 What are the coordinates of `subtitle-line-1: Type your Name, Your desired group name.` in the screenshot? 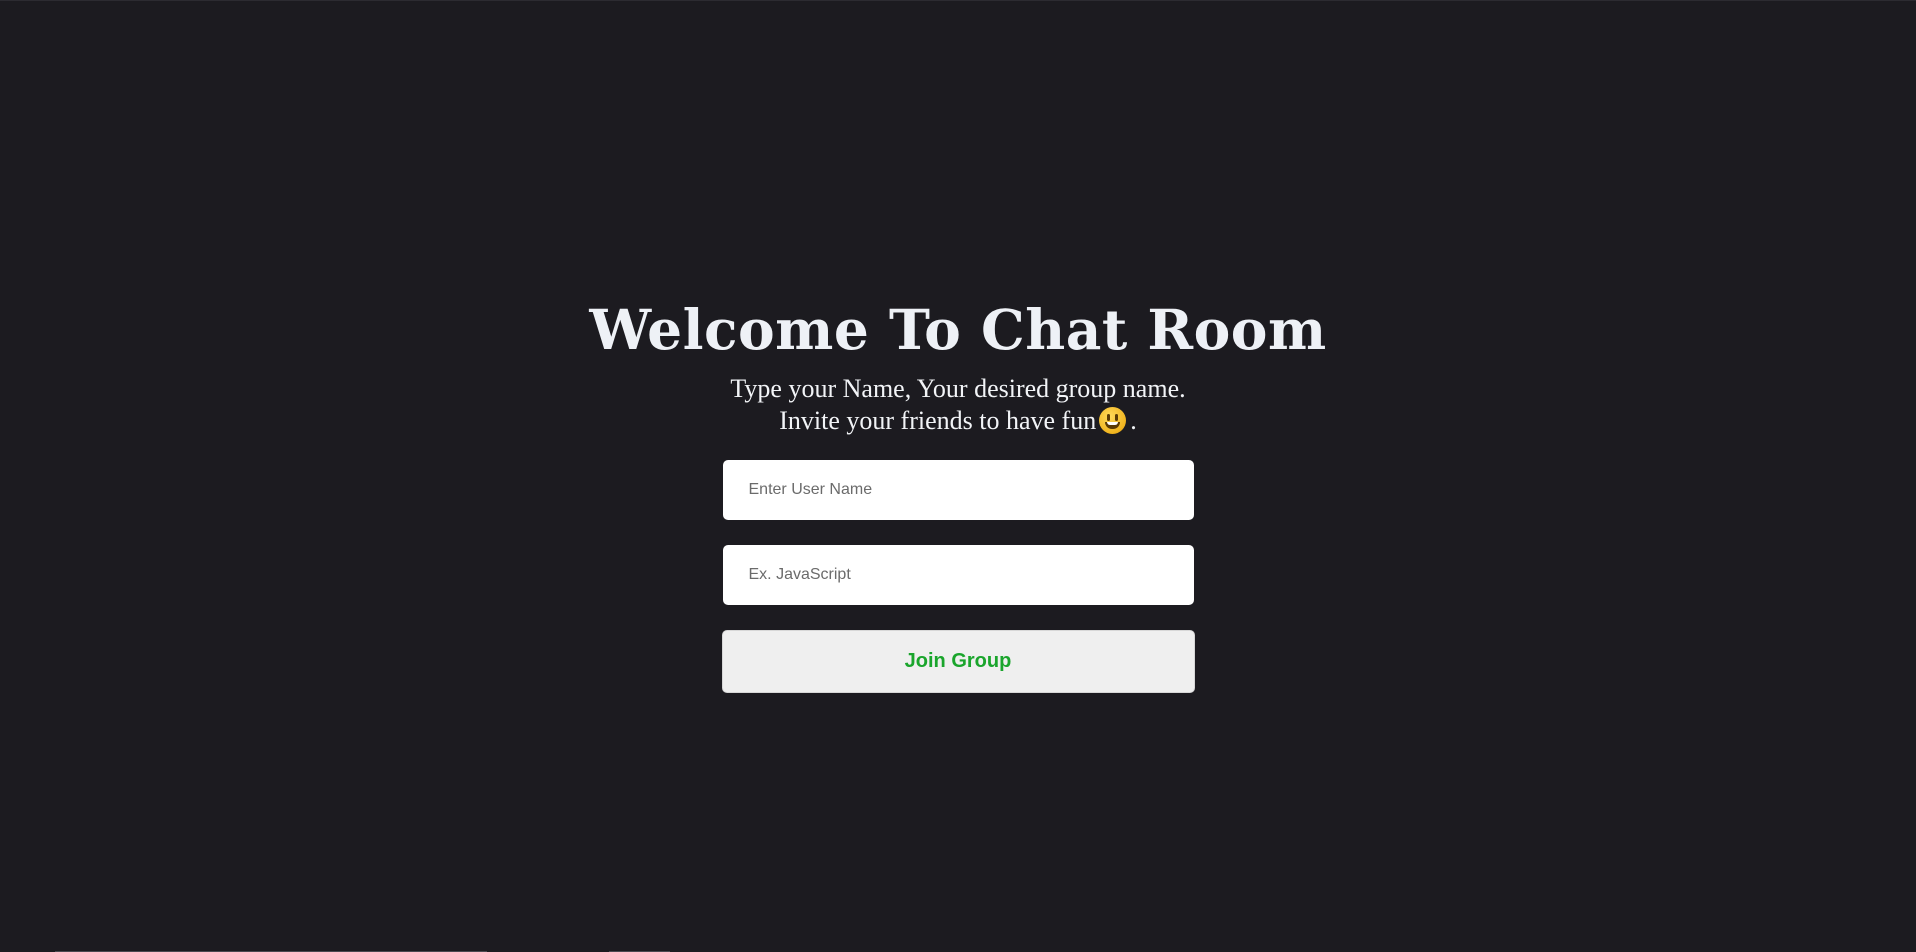 It's located at (958, 388).